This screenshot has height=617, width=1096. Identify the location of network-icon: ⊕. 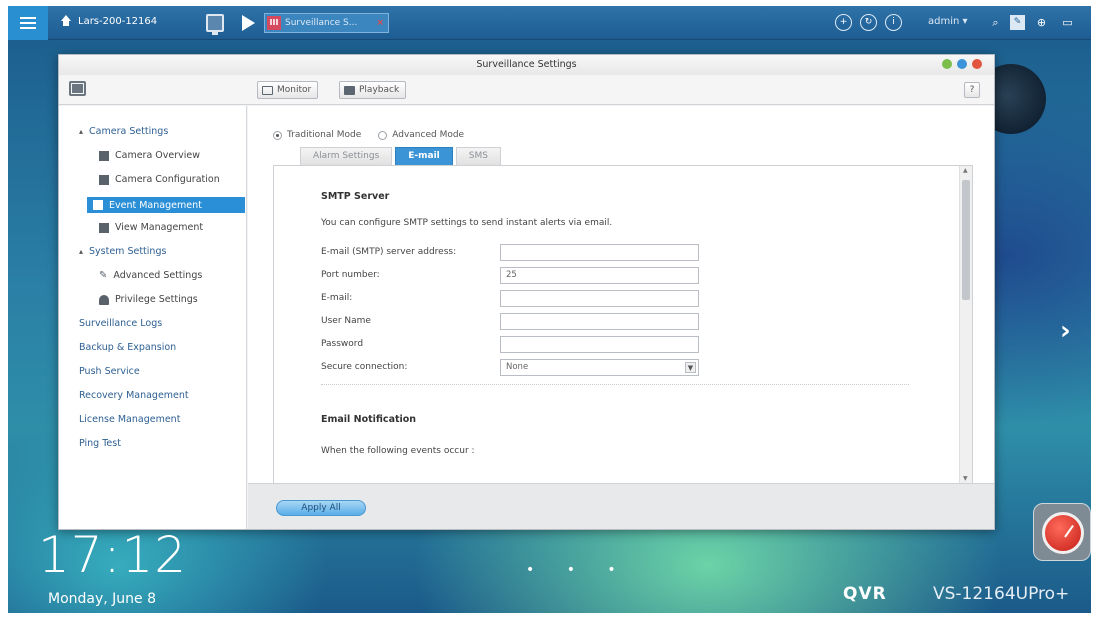
(1041, 22).